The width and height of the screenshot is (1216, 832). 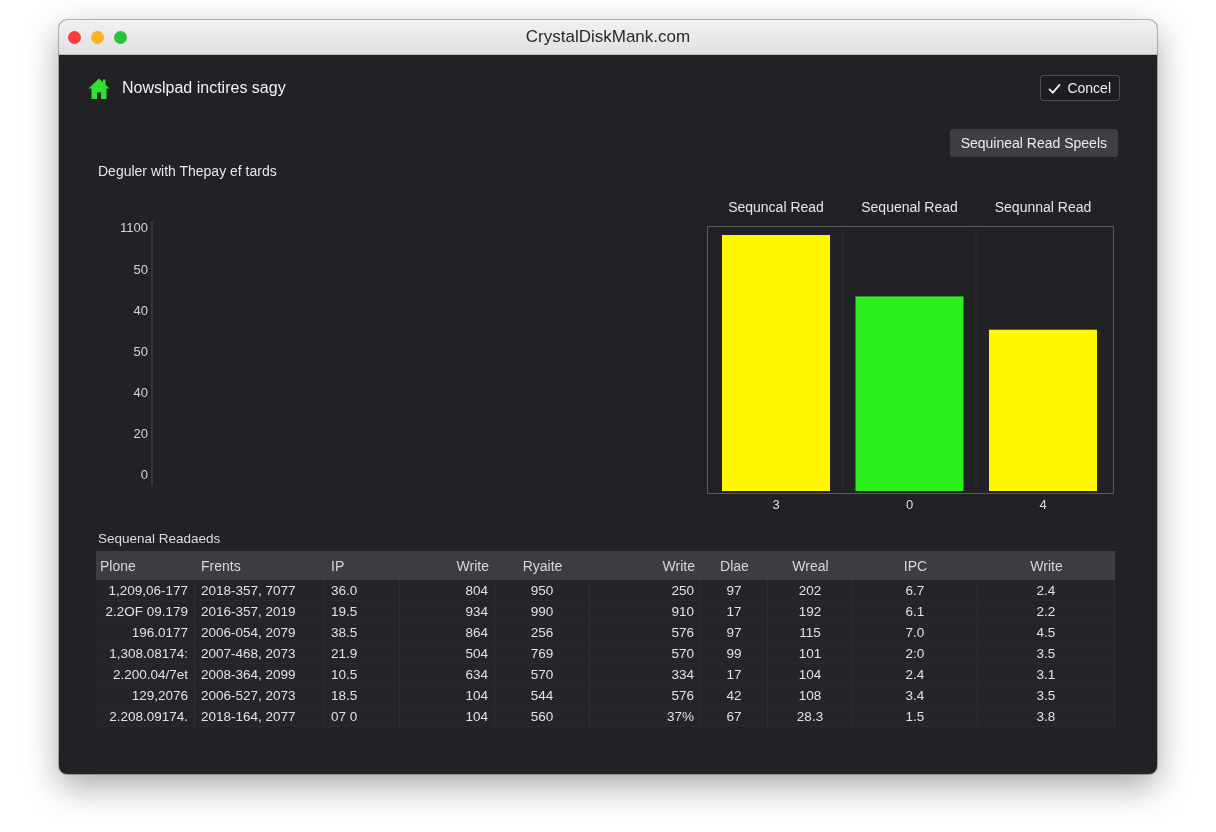 I want to click on table-cell: 6.7, so click(x=915, y=590).